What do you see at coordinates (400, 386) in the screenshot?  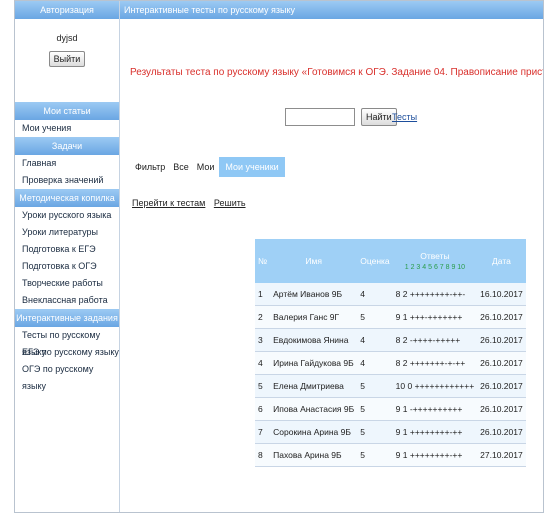 I see `cell-score: 10` at bounding box center [400, 386].